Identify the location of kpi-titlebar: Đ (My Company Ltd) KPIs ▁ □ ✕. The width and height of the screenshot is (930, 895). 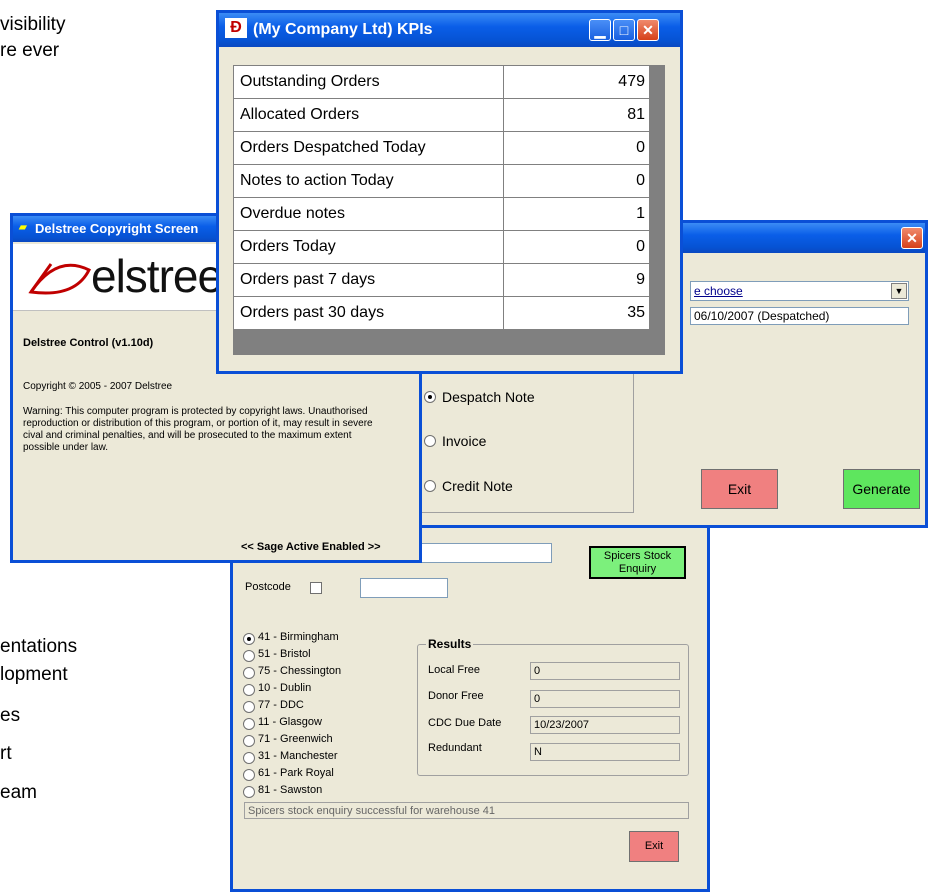
(449, 30).